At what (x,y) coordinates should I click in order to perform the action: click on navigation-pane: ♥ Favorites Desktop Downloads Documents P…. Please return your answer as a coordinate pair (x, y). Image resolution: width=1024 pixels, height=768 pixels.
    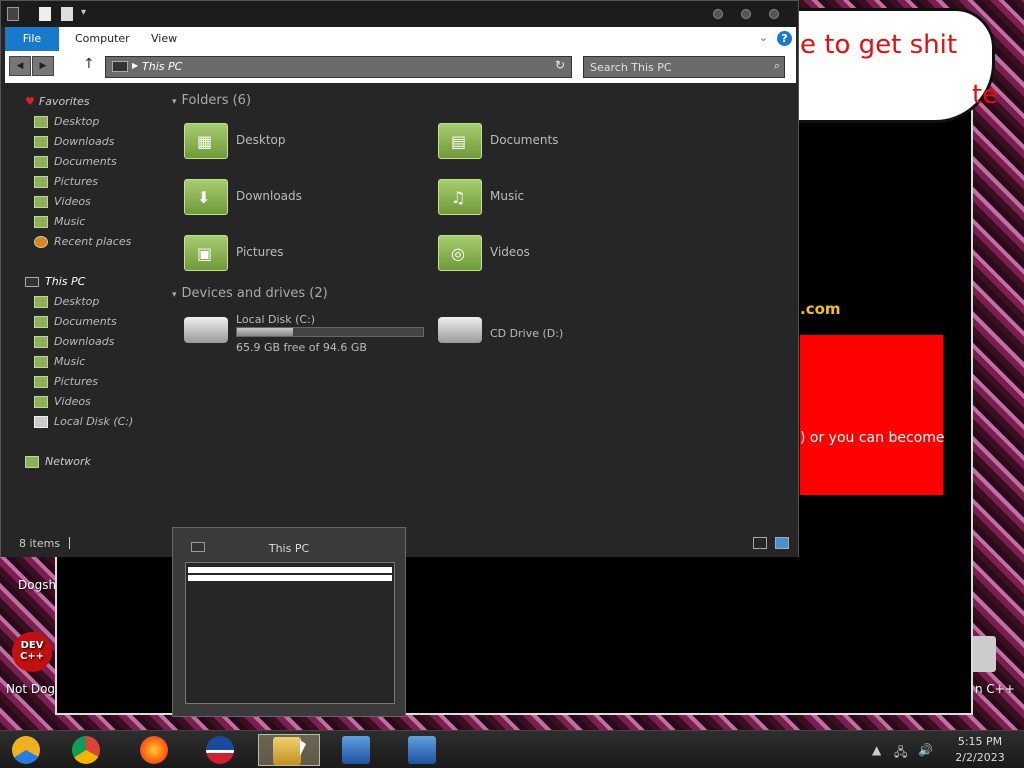
    Looking at the image, I should click on (81, 303).